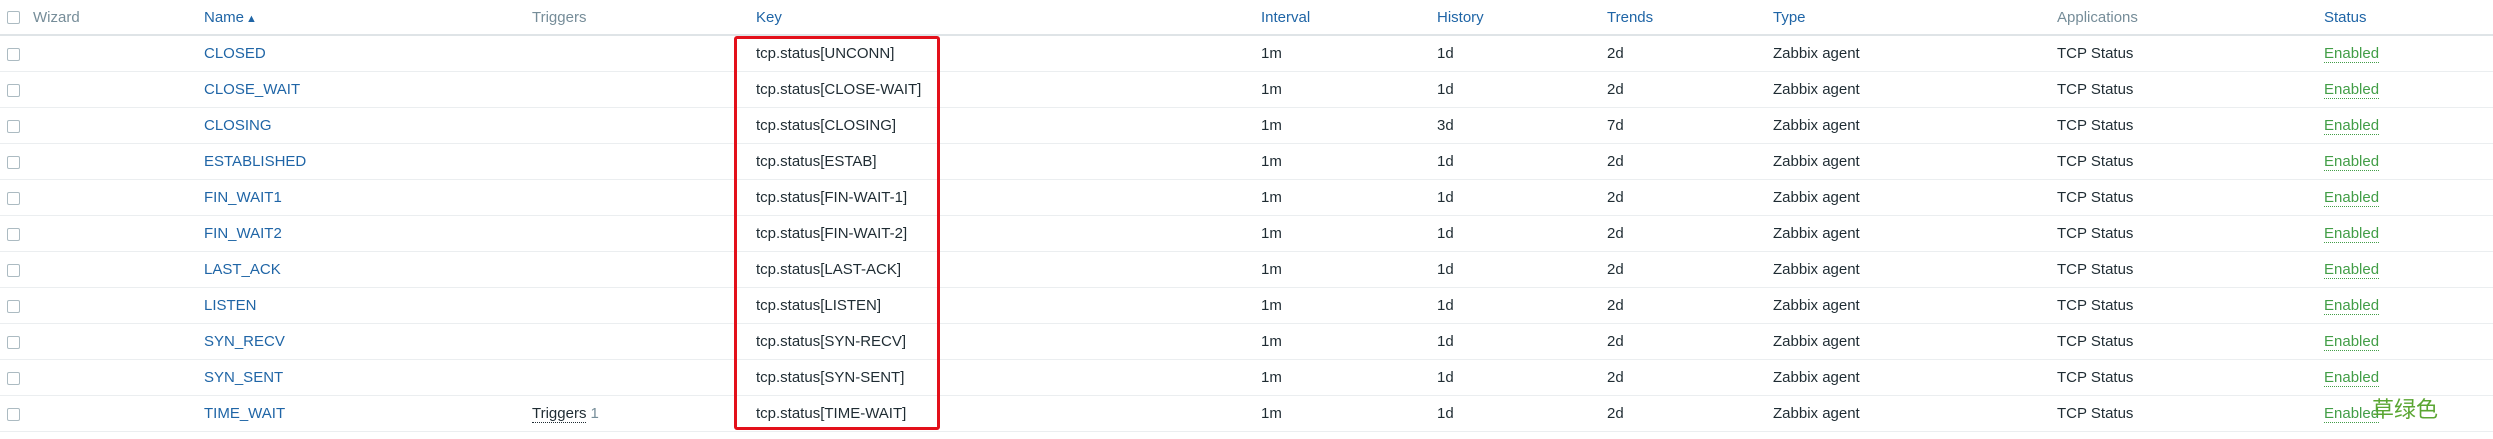  I want to click on item-name-link: CLOSE_WAIT, so click(252, 89).